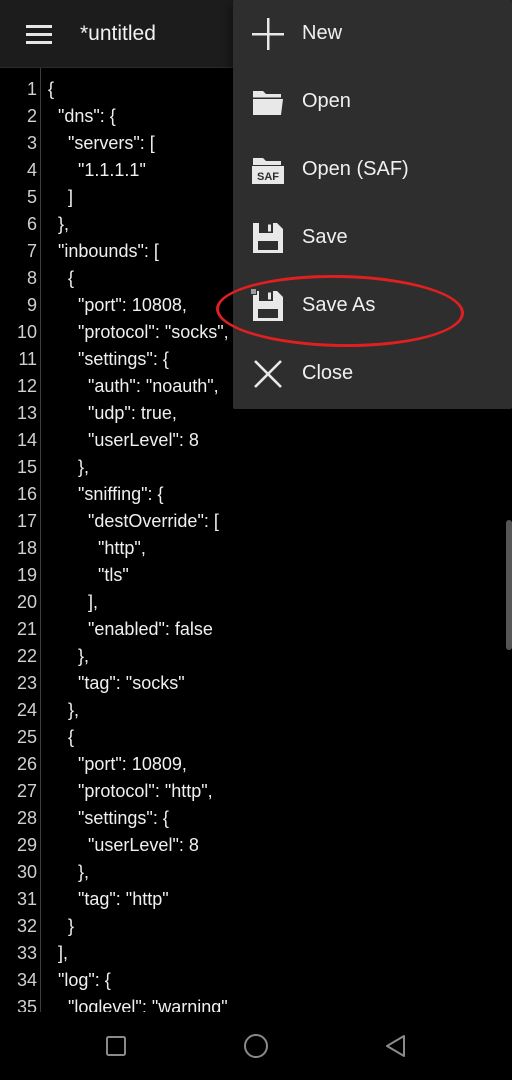 The height and width of the screenshot is (1080, 512). What do you see at coordinates (256, 440) in the screenshot?
I see `code-line: 14 "userLevel": 8` at bounding box center [256, 440].